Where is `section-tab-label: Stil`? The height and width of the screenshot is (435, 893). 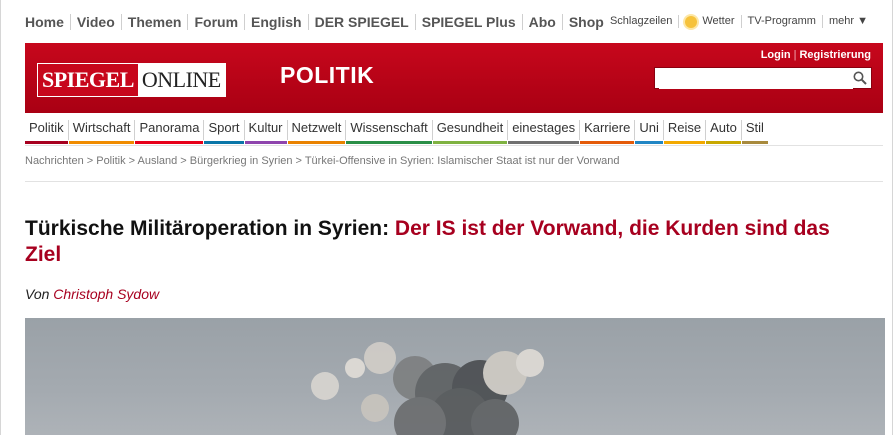 section-tab-label: Stil is located at coordinates (754, 127).